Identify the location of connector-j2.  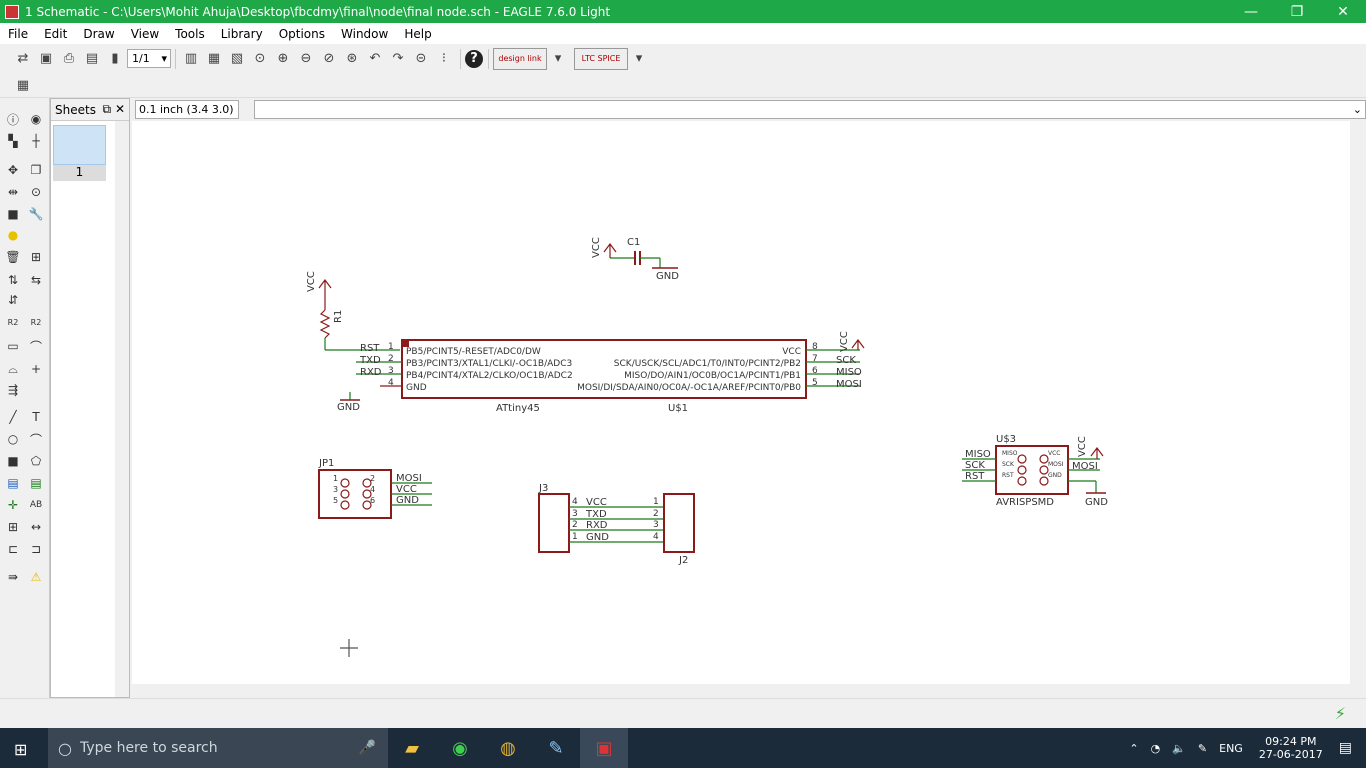
(679, 523).